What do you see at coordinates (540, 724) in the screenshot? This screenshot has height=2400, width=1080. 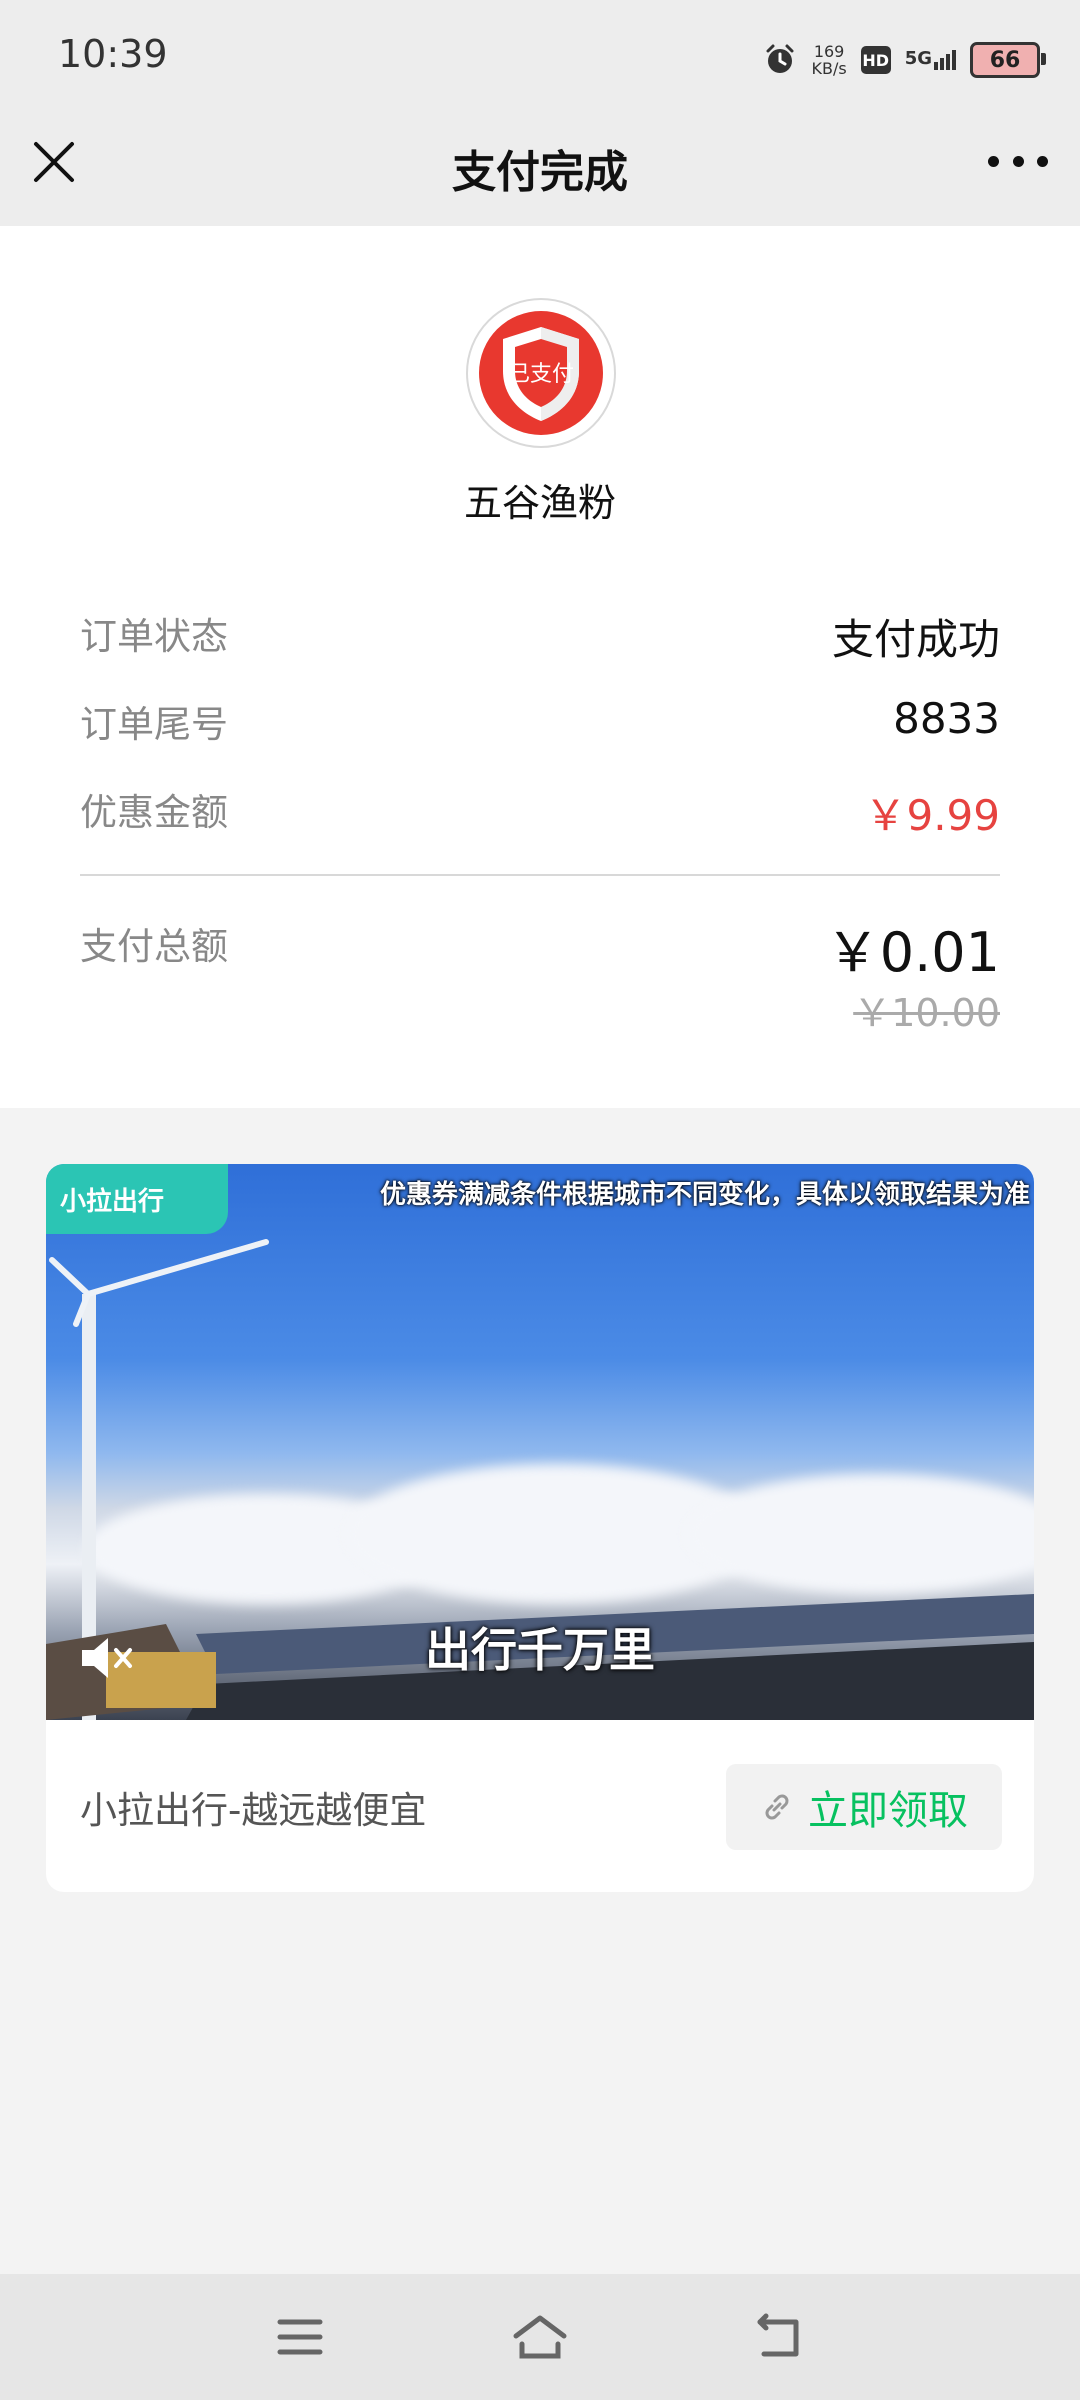 I see `order-tail-row: 订单尾号 8833` at bounding box center [540, 724].